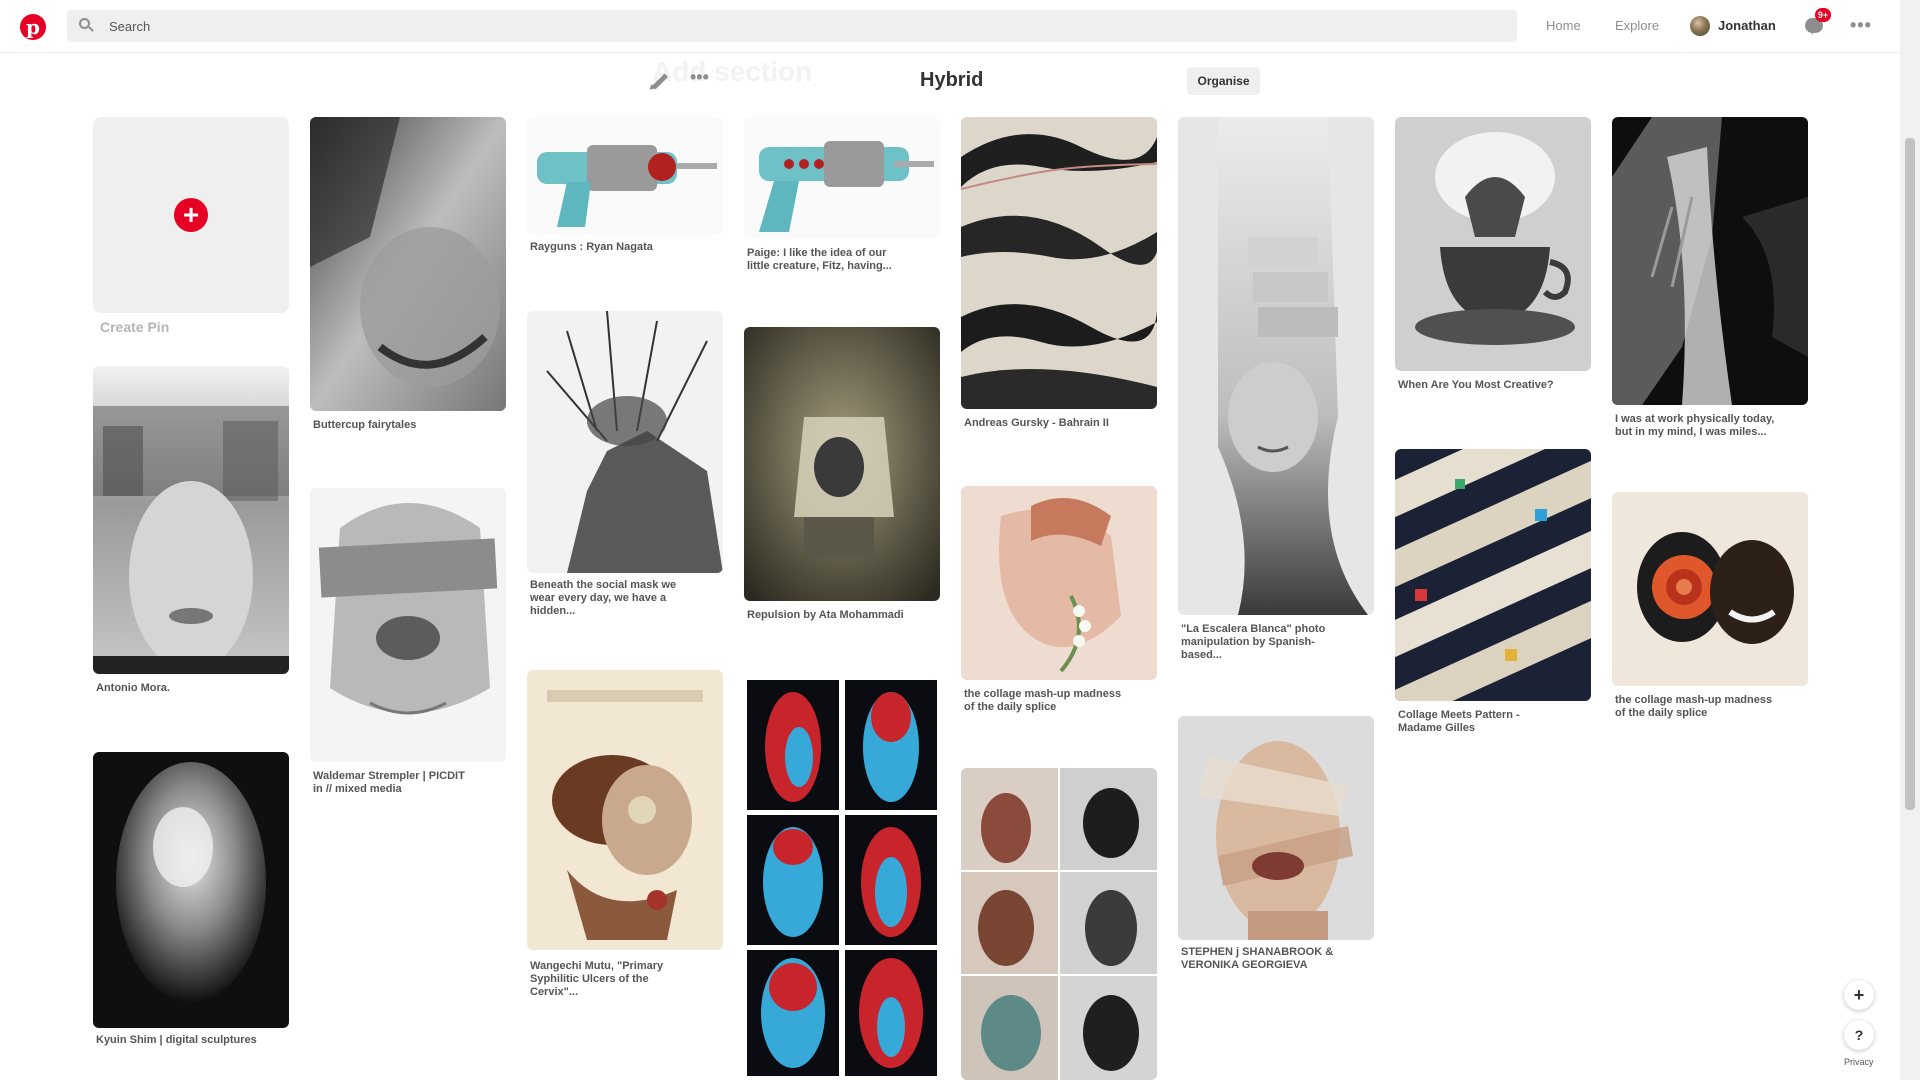  Describe the element at coordinates (603, 585) in the screenshot. I see `pin-caption-line: Beneath the social mask we` at that location.